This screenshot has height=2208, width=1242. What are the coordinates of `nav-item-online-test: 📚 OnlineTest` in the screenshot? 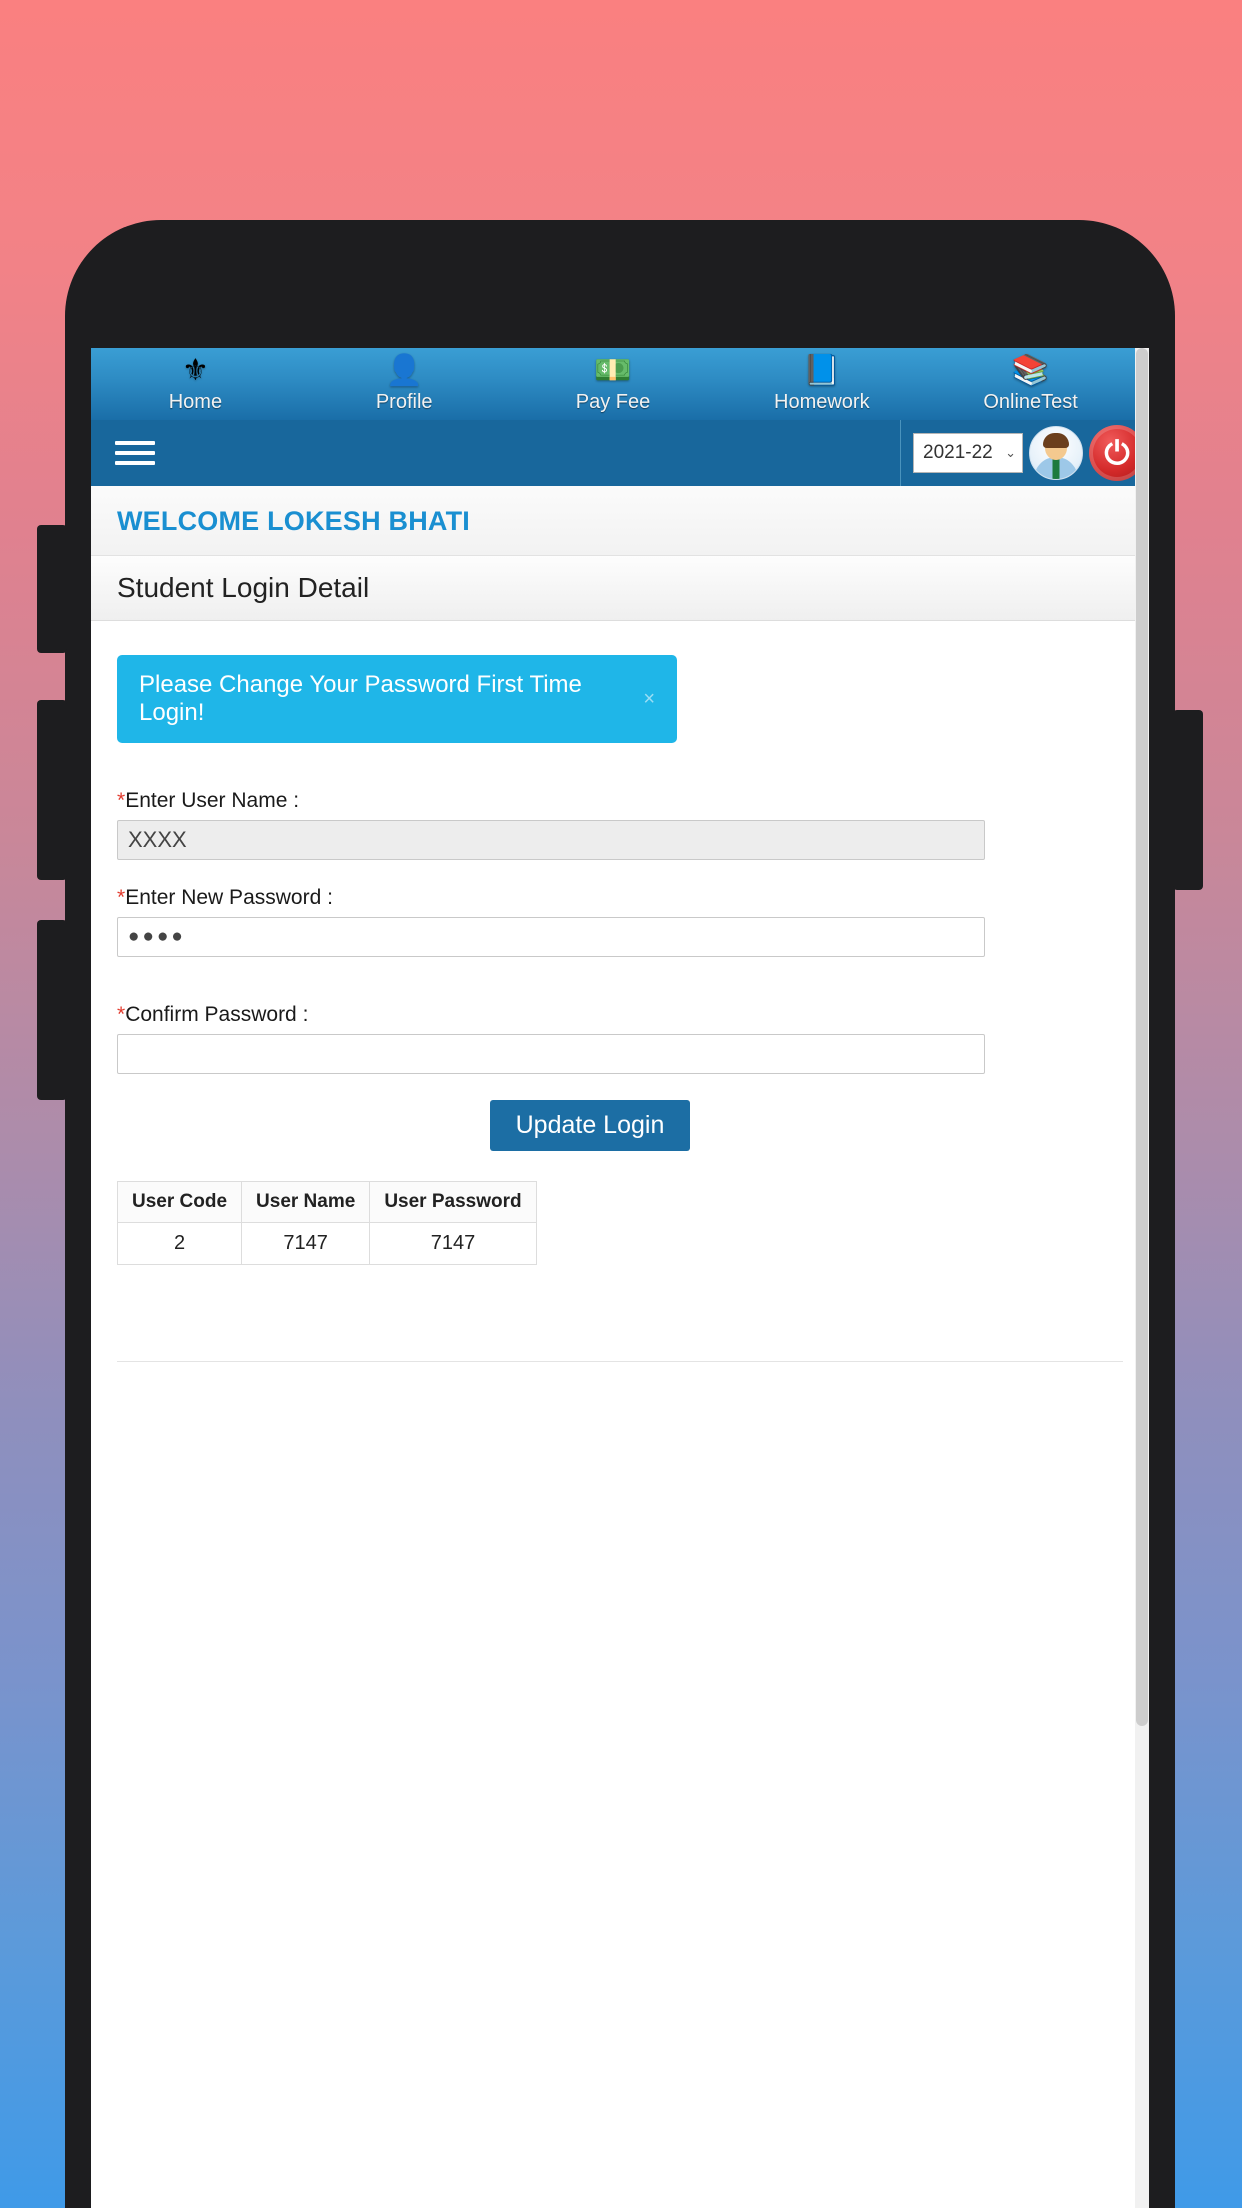 It's located at (1030, 384).